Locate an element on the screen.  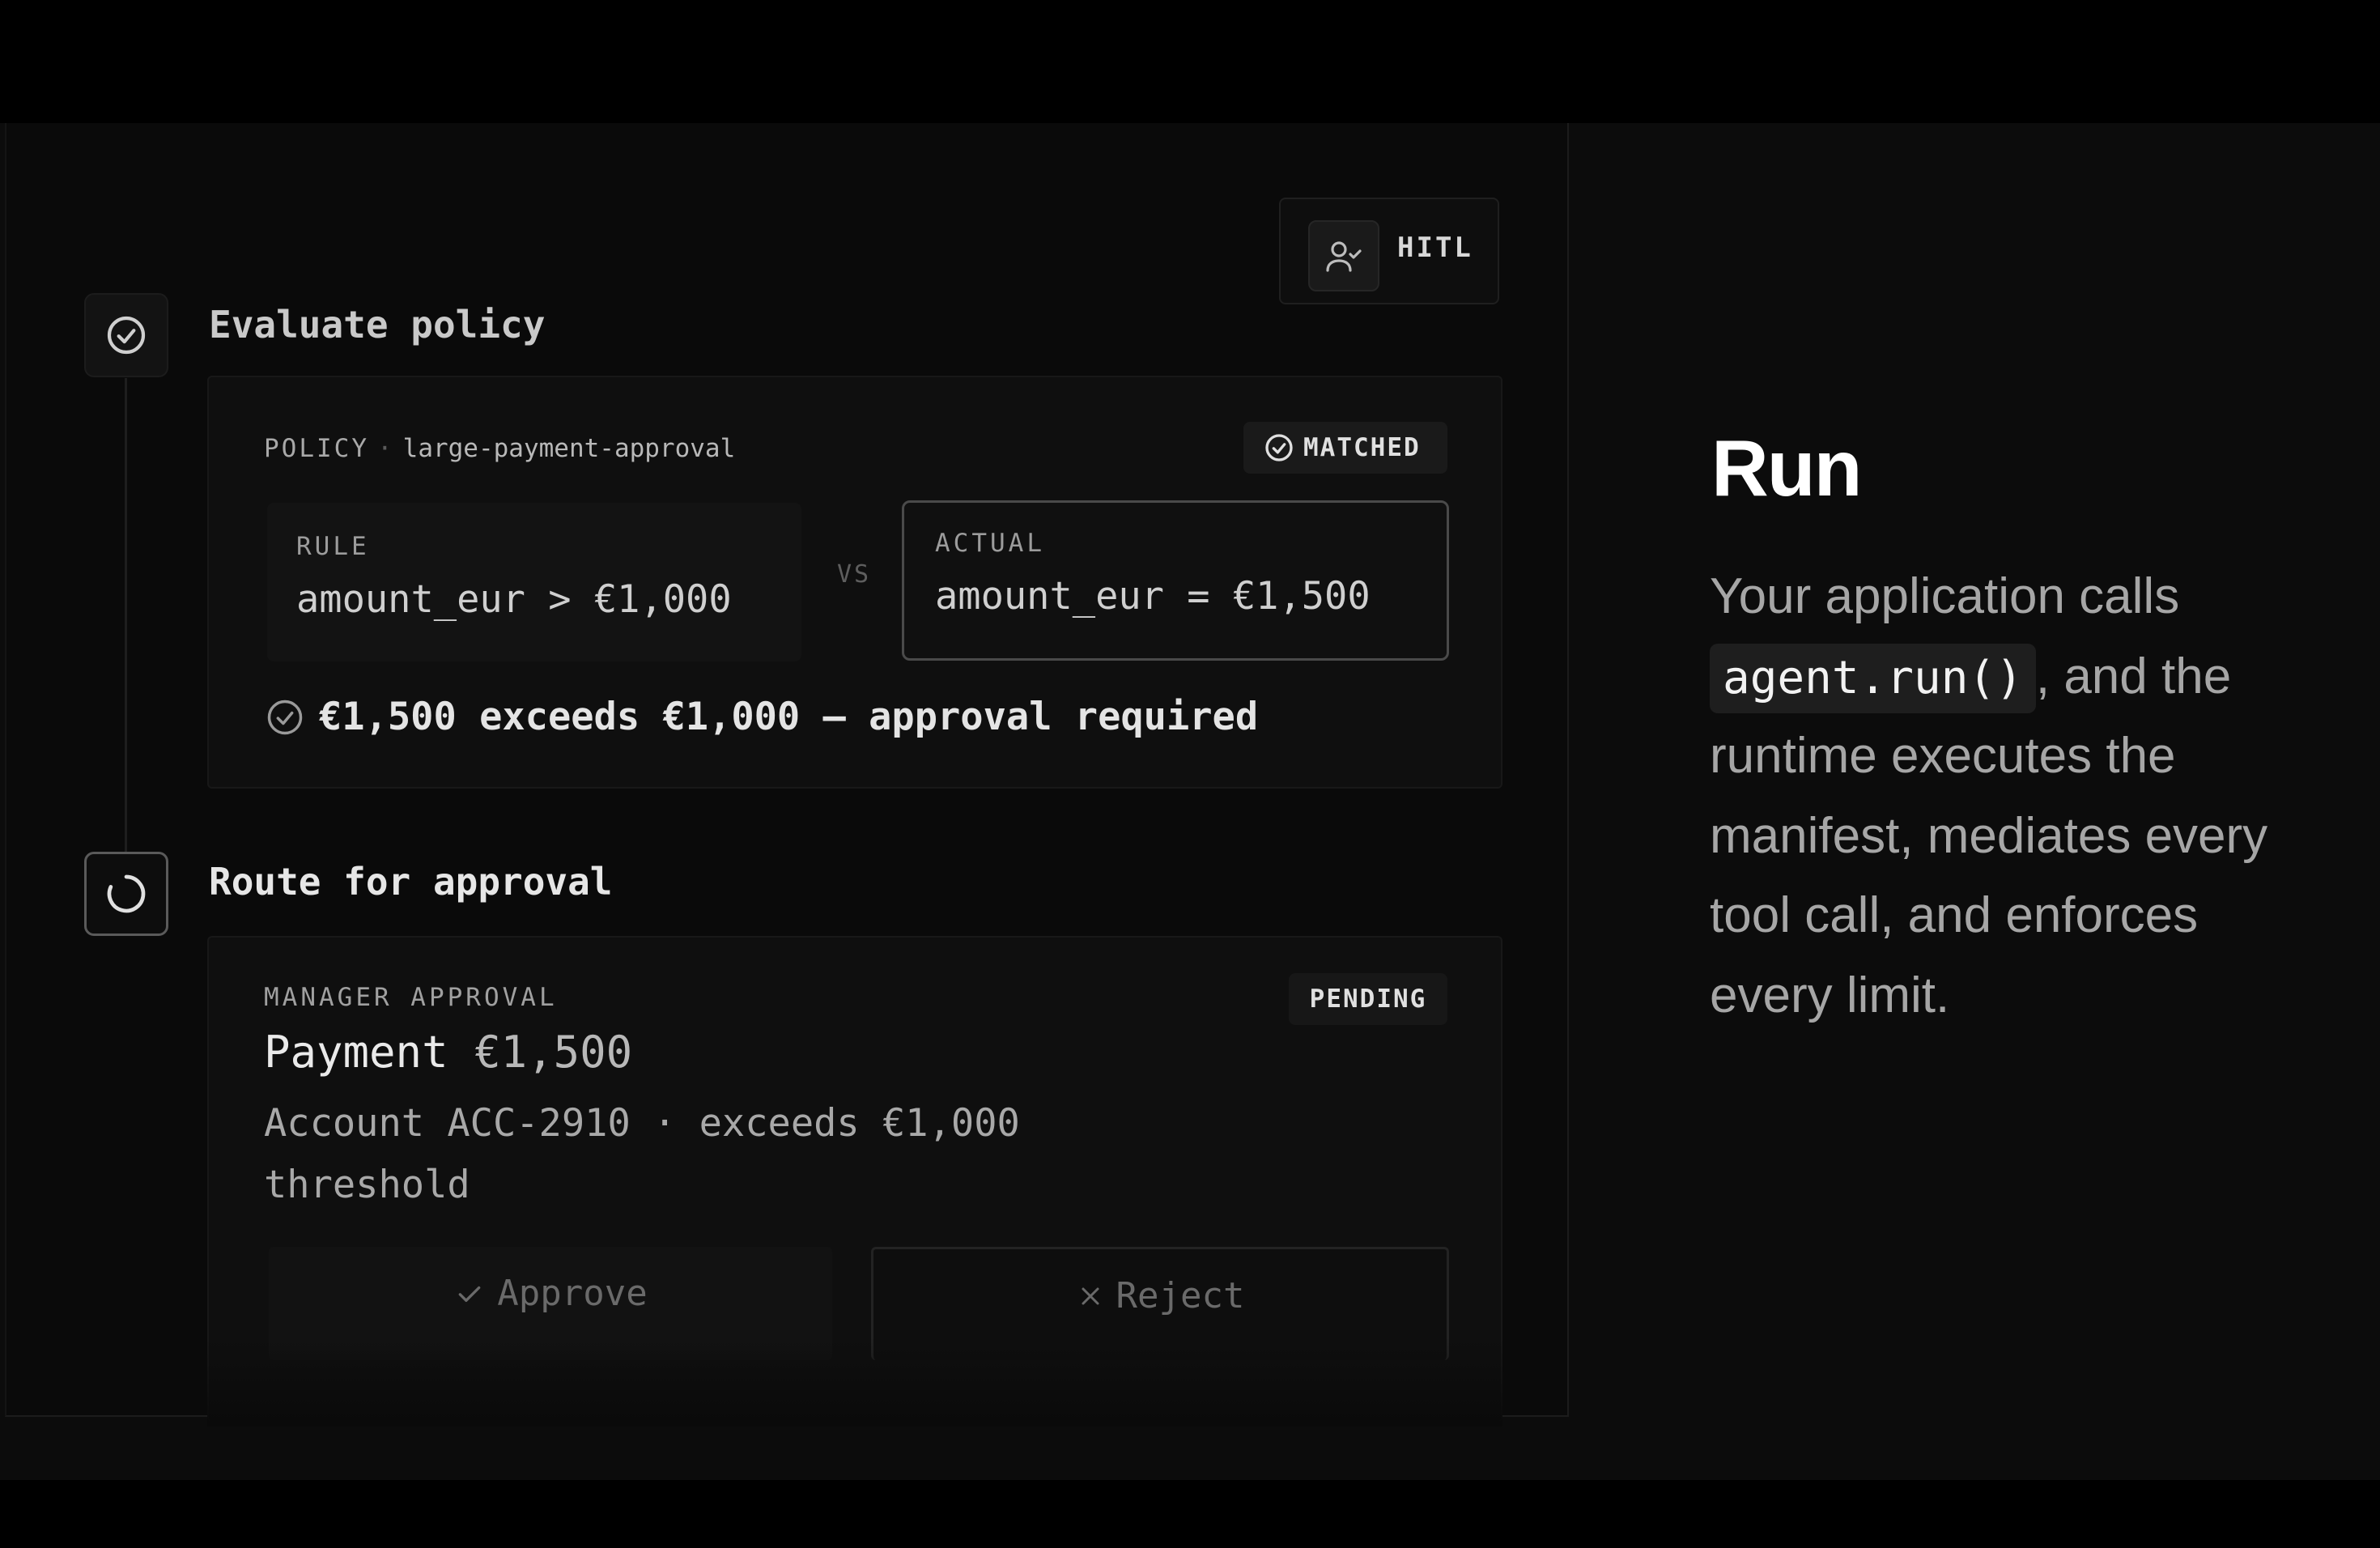
explainer-text-before: Your application calls is located at coordinates (1945, 596).